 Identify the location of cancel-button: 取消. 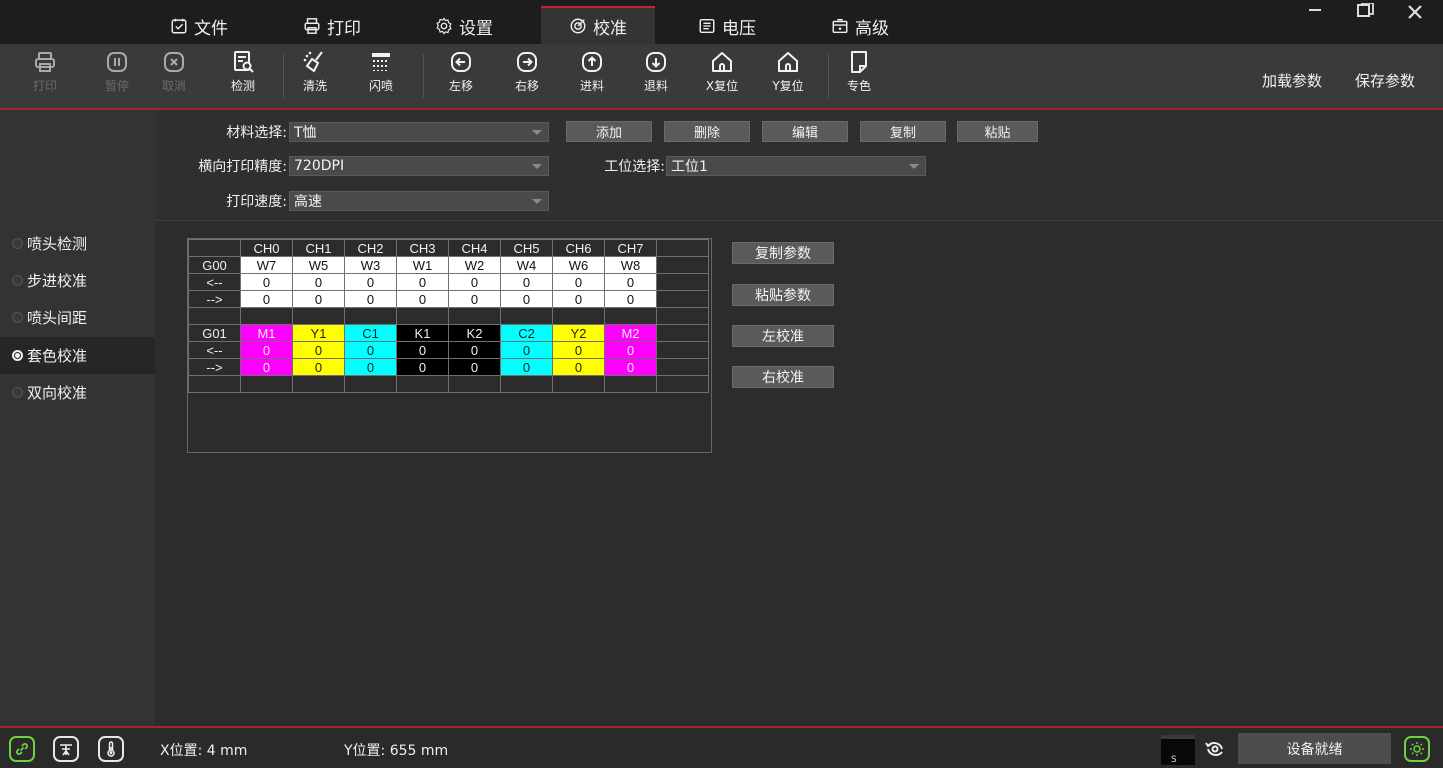
(174, 72).